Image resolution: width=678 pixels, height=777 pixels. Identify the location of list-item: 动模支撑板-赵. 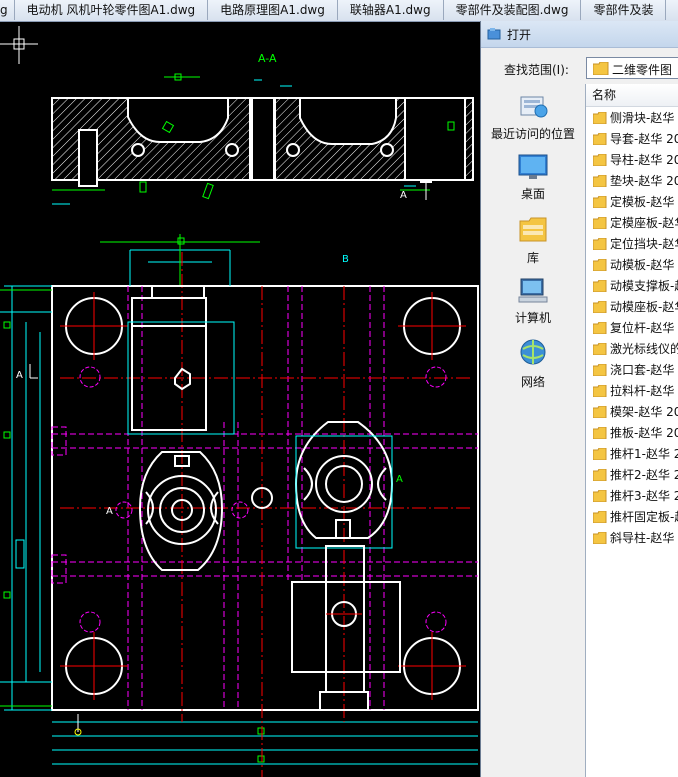
(632, 285).